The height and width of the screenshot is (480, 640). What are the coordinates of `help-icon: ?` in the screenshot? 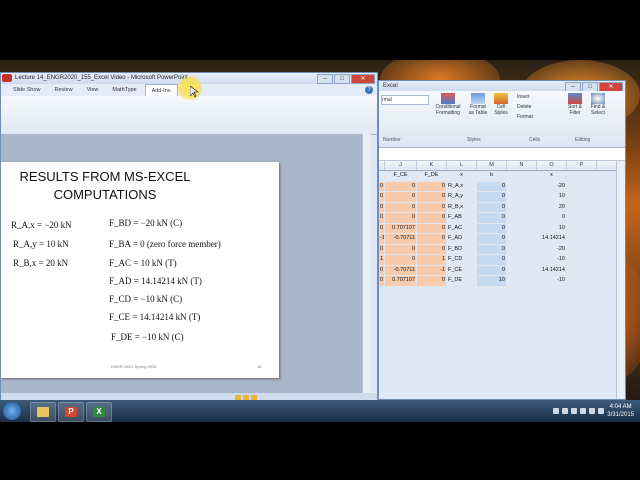 It's located at (369, 90).